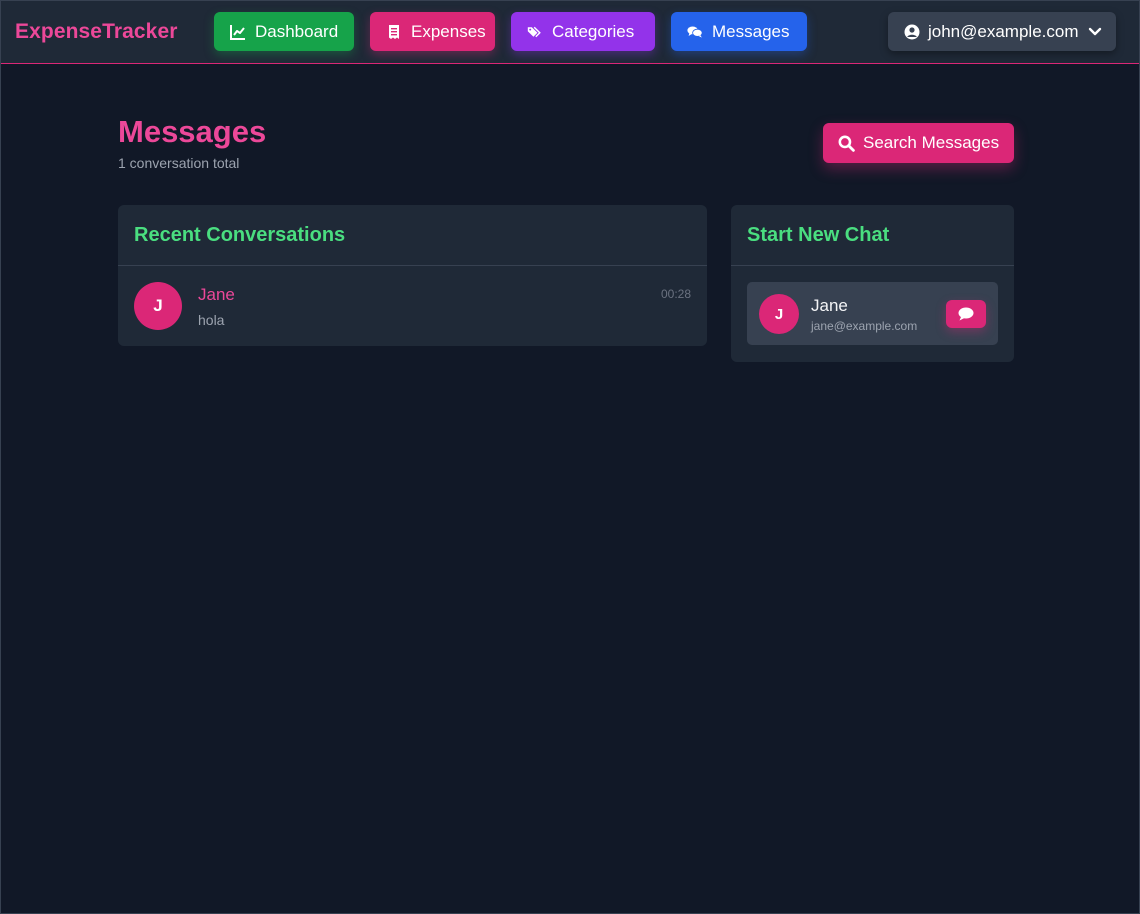 The height and width of the screenshot is (914, 1140). I want to click on tags-icon, so click(534, 31).